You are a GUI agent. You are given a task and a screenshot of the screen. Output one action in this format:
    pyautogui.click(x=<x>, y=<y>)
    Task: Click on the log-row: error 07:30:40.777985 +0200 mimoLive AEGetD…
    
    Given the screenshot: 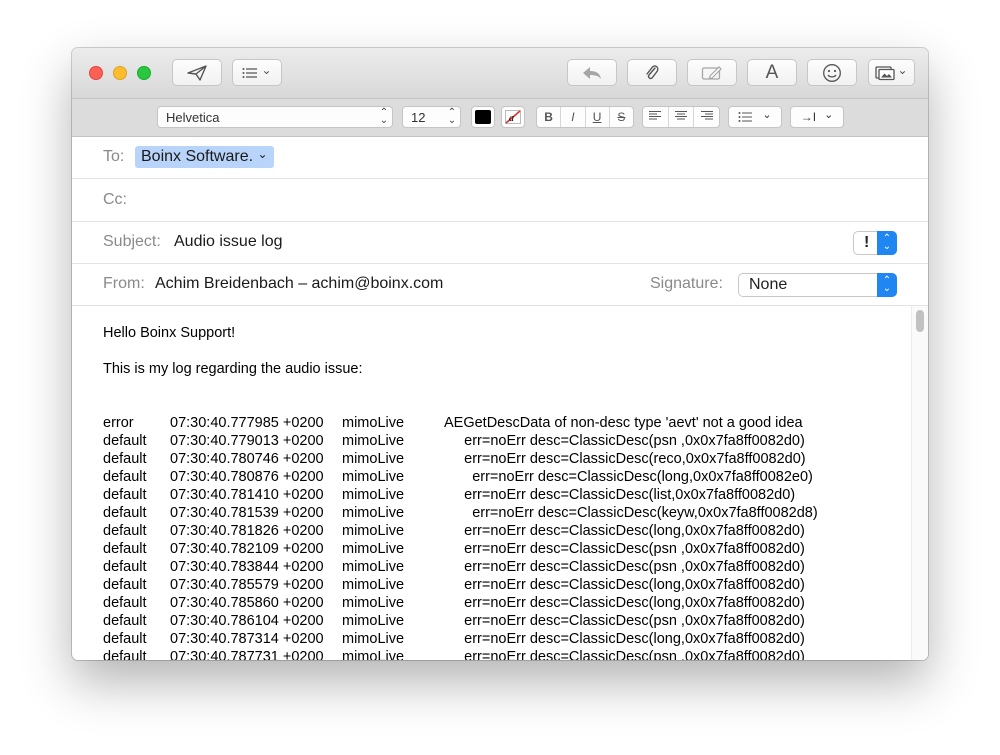 What is the action you would take?
    pyautogui.click(x=493, y=423)
    